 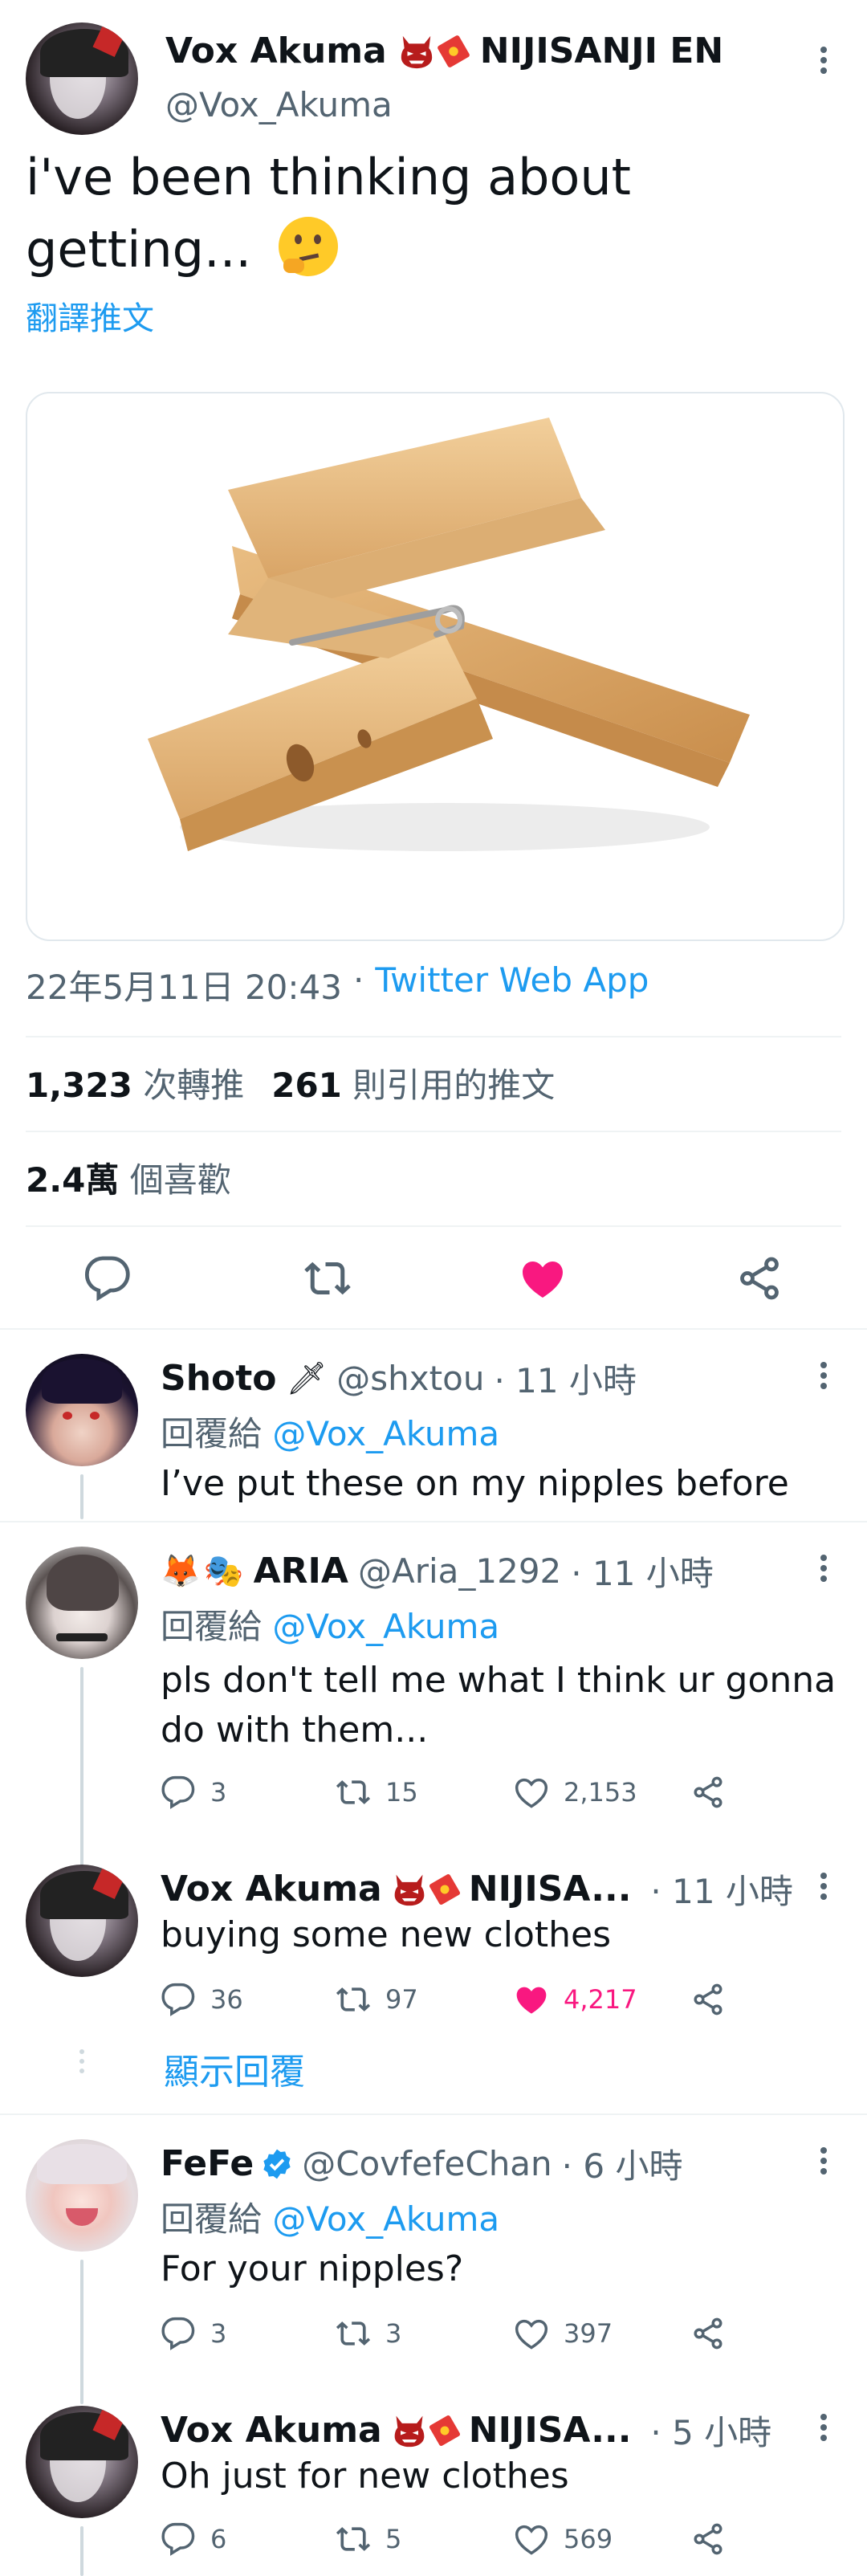 I want to click on reply-time: · 6 小時, so click(x=622, y=2163).